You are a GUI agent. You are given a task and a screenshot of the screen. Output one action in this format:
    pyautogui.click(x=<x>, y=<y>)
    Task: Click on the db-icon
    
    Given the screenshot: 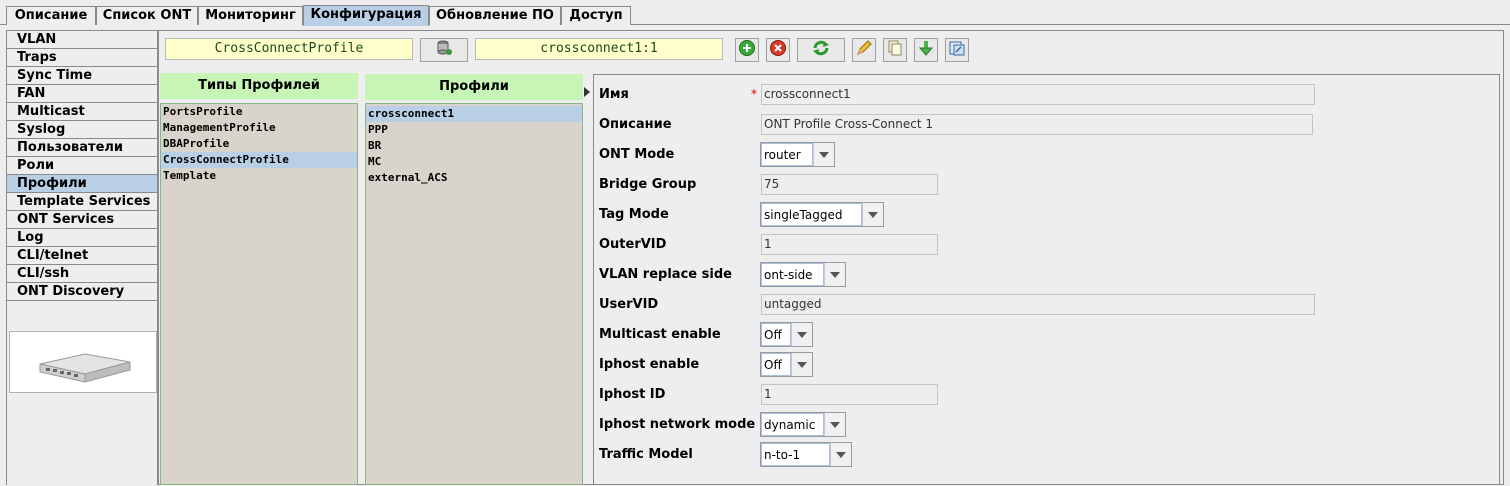 What is the action you would take?
    pyautogui.click(x=444, y=50)
    